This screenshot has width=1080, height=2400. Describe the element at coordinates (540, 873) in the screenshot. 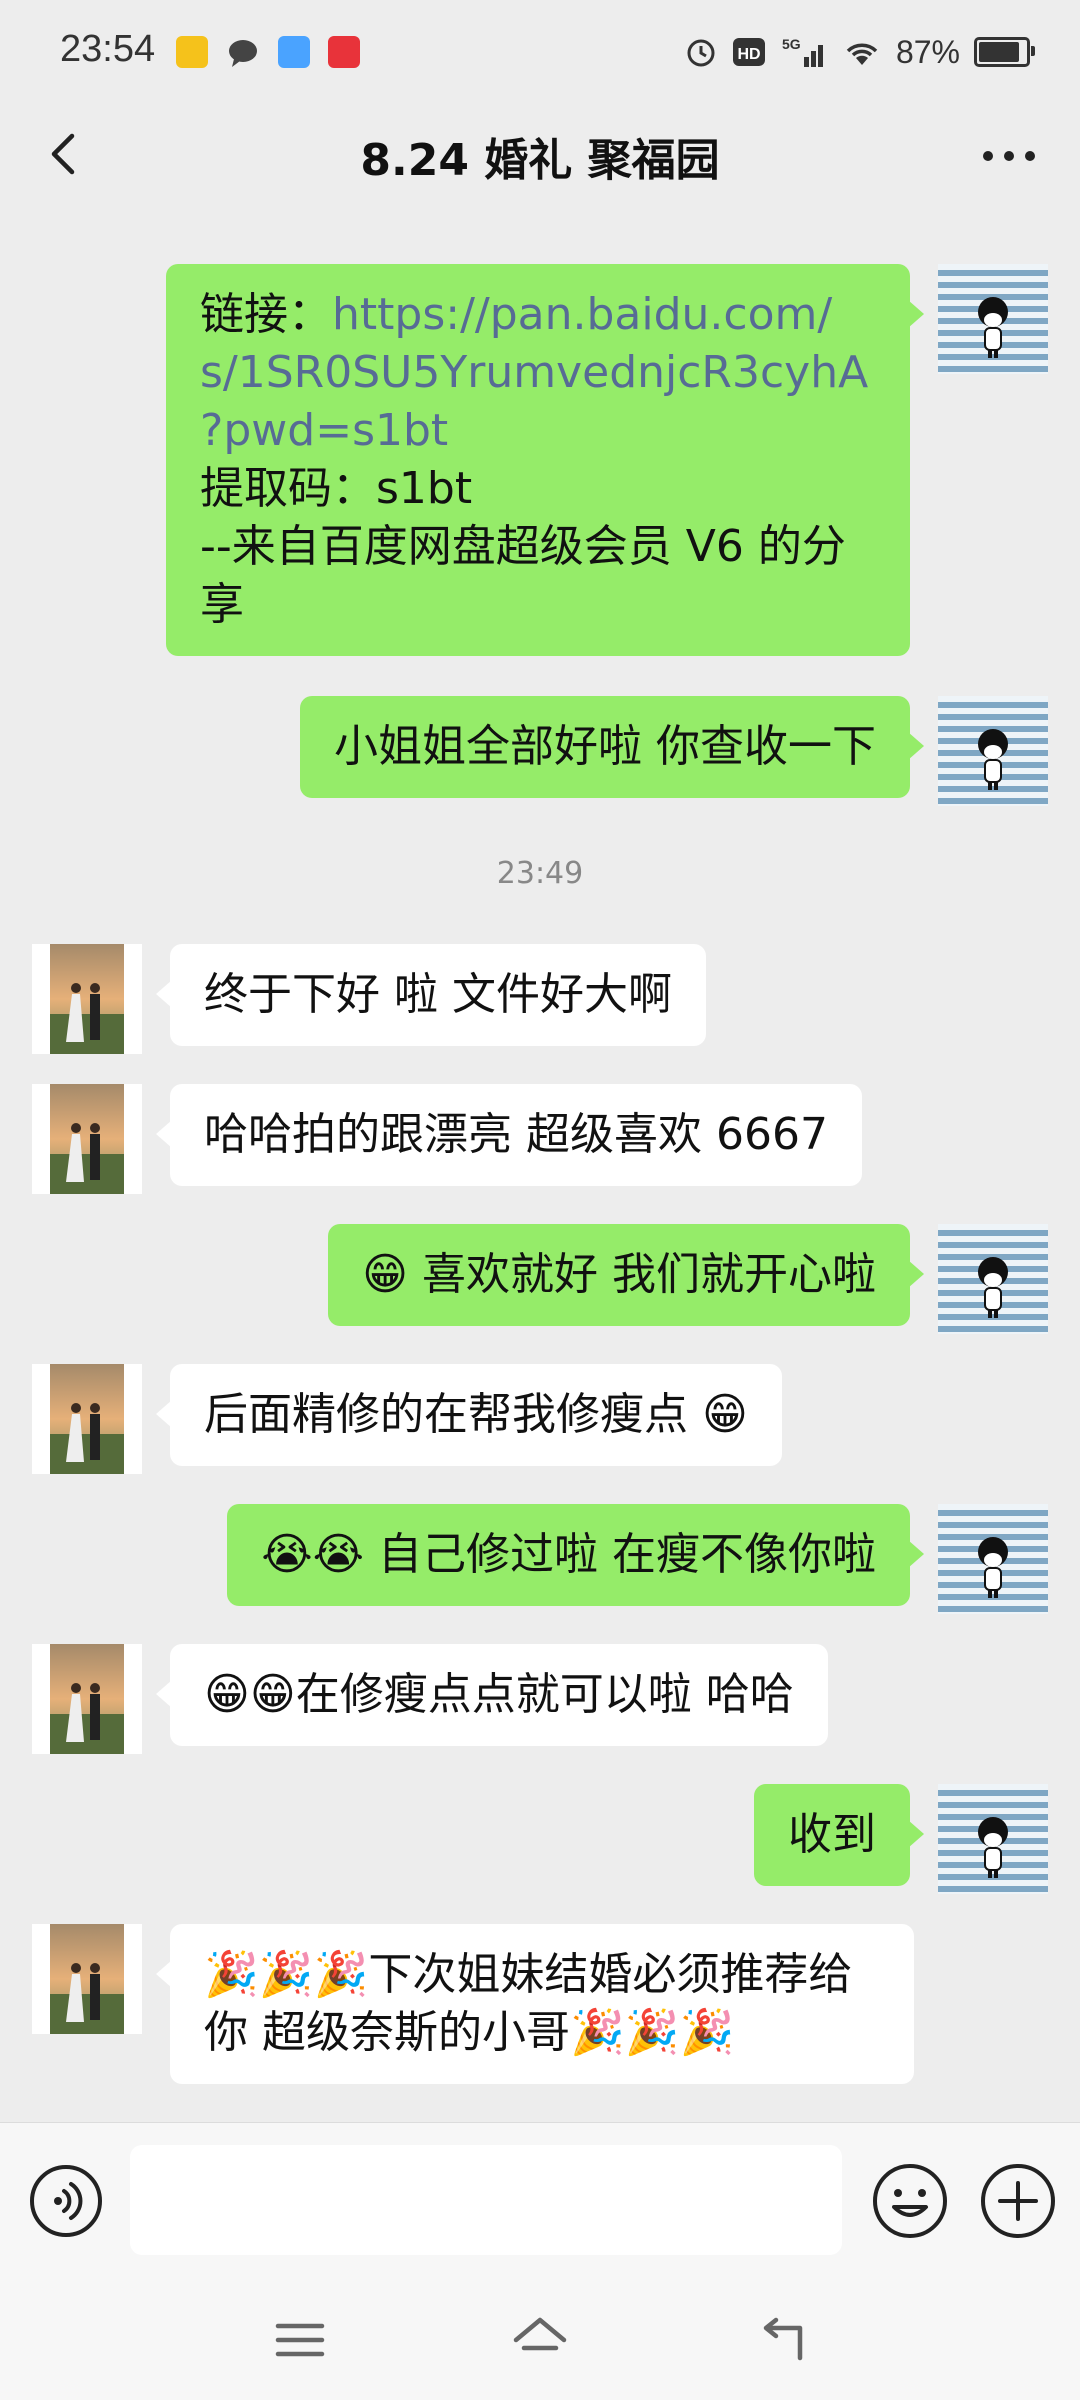

I see `time-divider: 23:49` at that location.